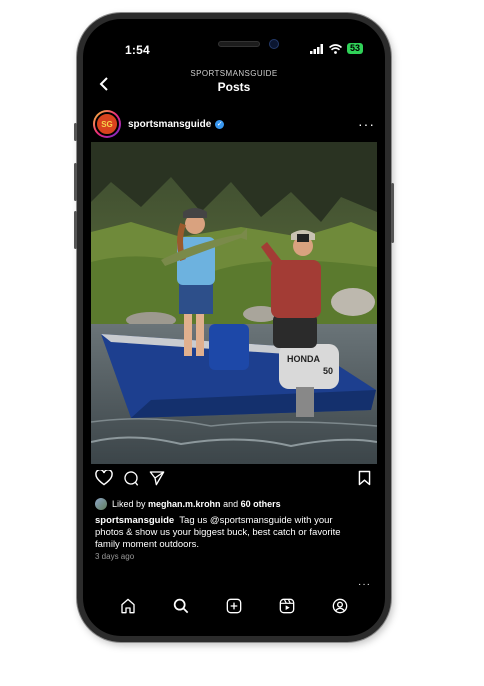  I want to click on nav-title: Posts, so click(234, 87).